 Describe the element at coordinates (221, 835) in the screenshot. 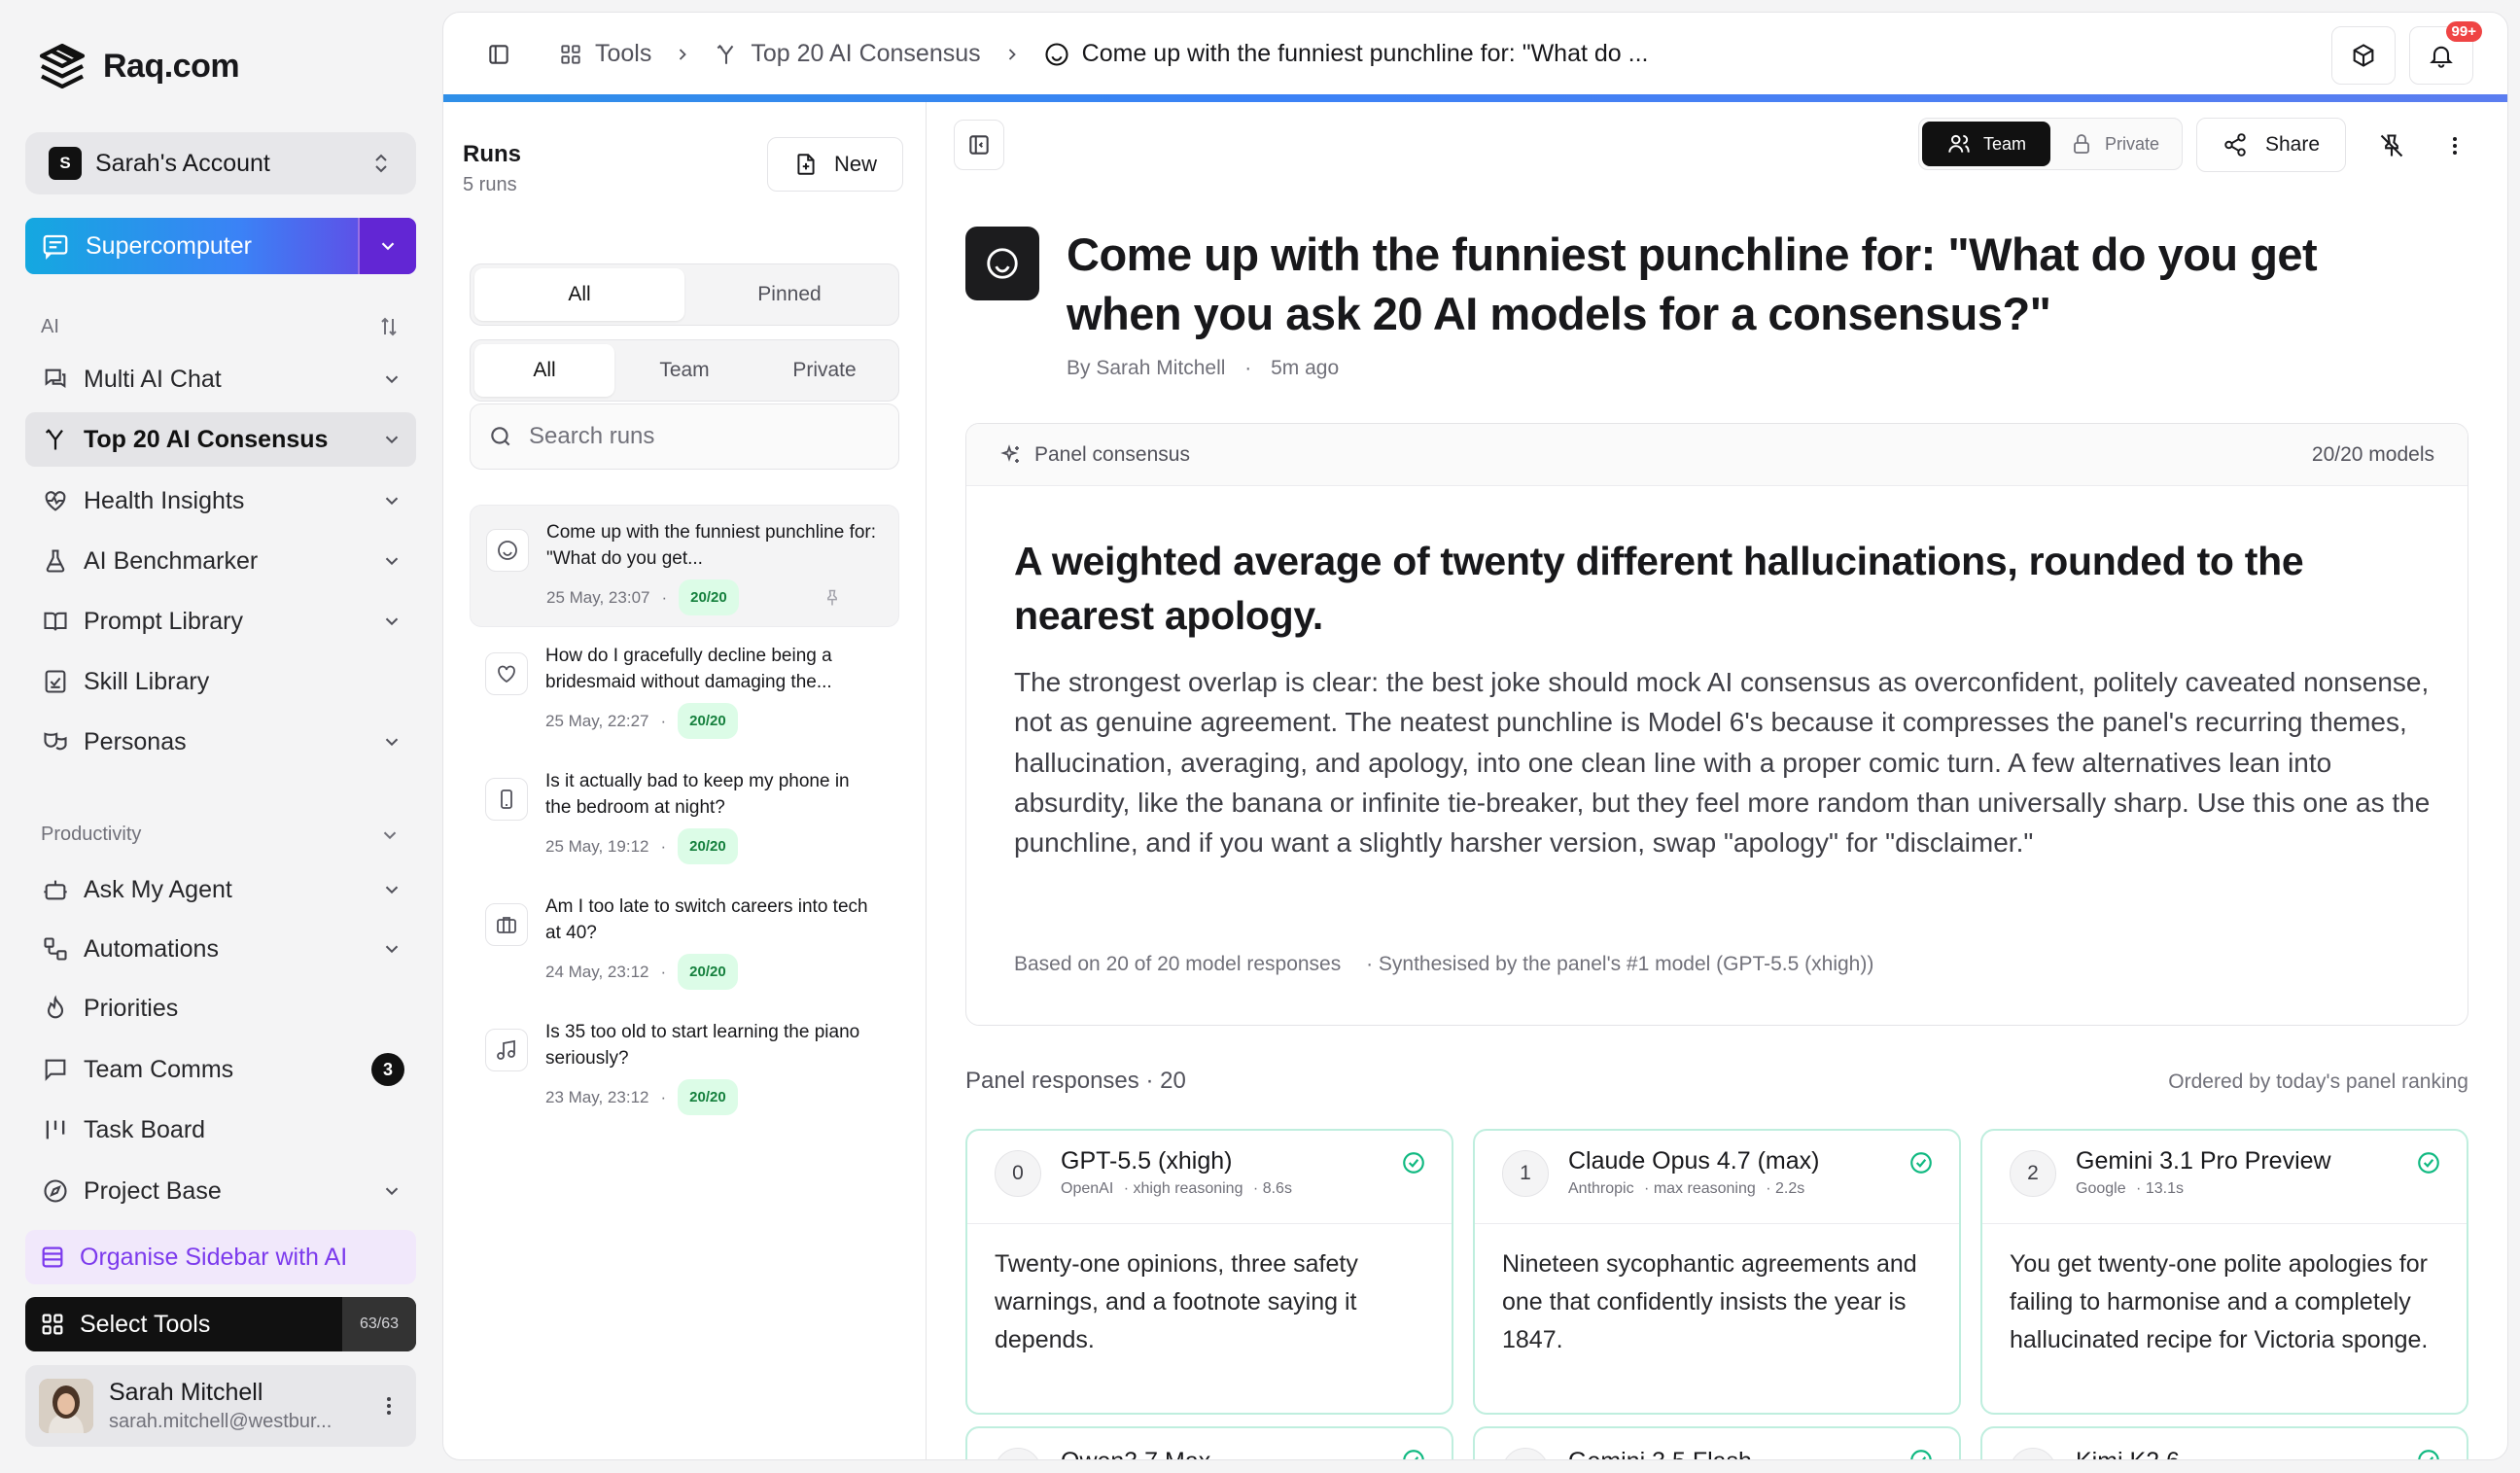

I see `section-productivity-header: Productivity` at that location.